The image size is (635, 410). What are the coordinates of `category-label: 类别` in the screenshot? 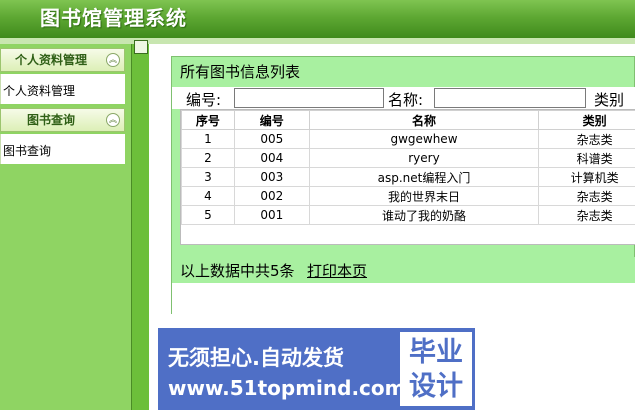 It's located at (609, 100).